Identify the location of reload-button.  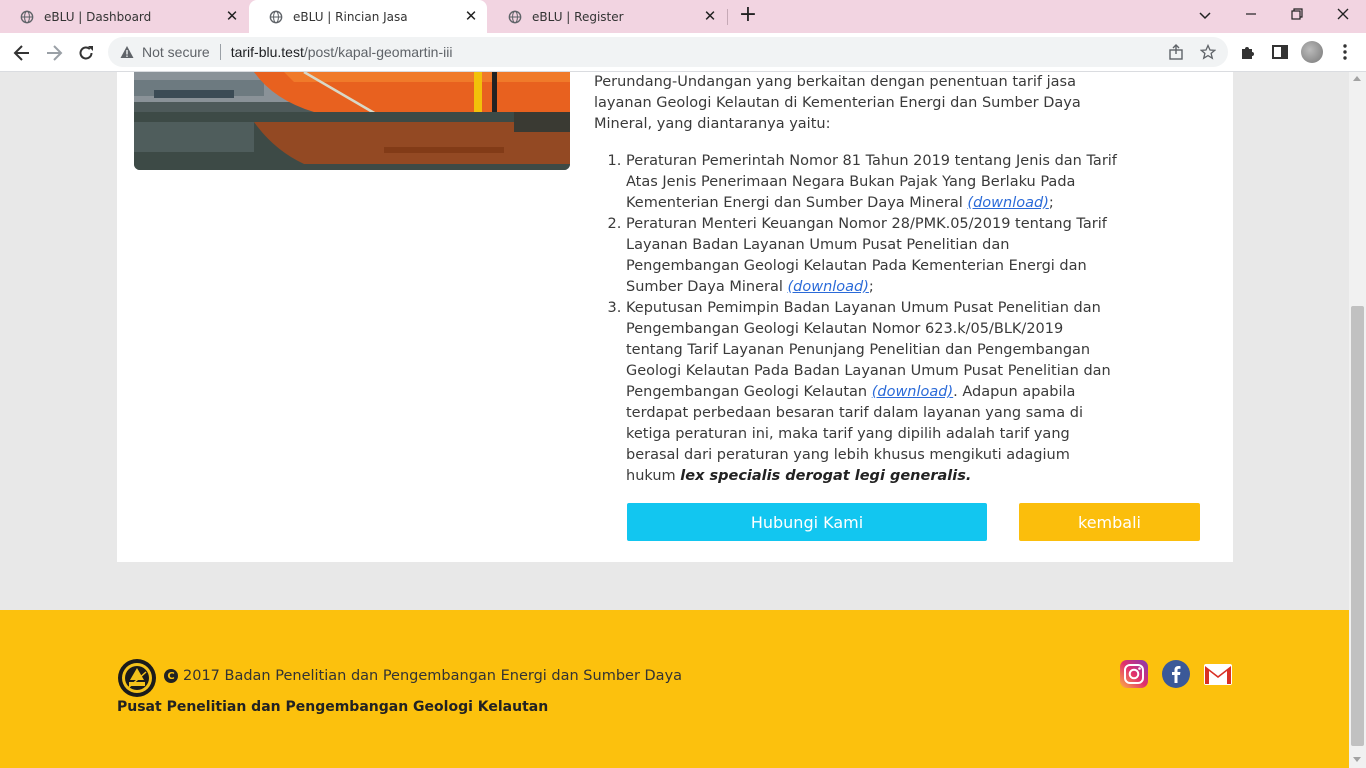
(86, 53).